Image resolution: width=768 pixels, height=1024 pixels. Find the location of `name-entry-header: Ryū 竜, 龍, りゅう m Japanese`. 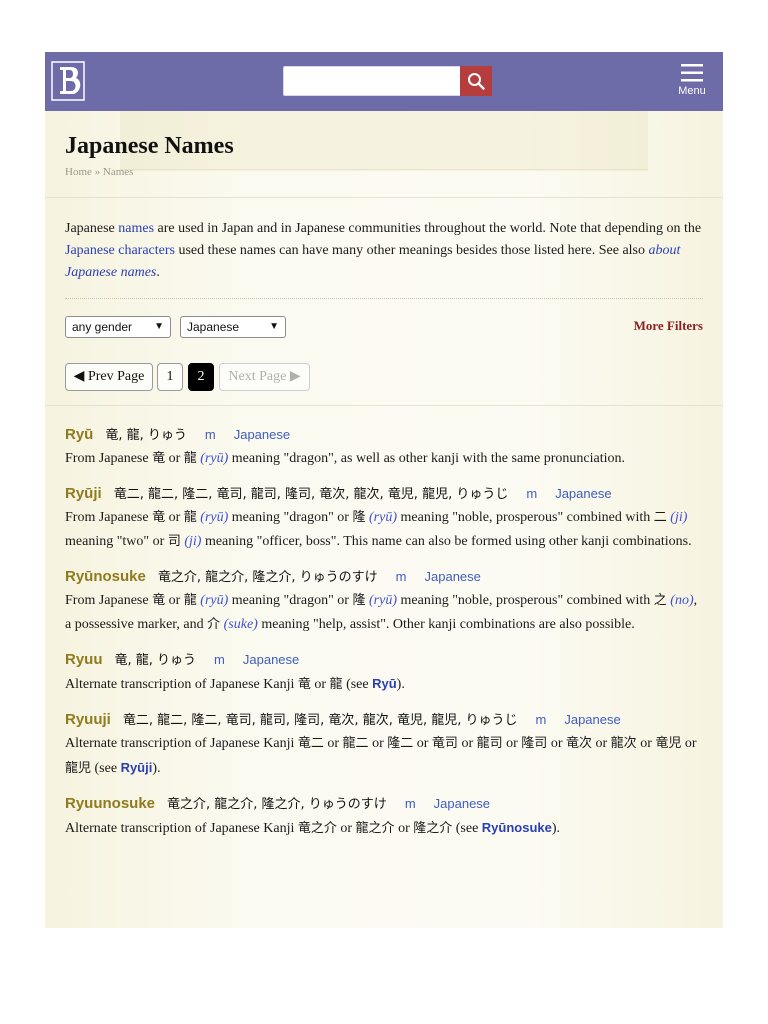

name-entry-header: Ryū 竜, 龍, りゅう m Japanese is located at coordinates (384, 435).